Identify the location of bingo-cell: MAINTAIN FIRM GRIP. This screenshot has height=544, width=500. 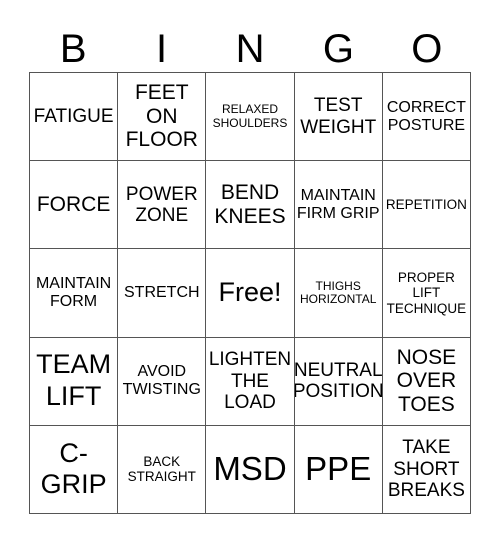
(338, 205).